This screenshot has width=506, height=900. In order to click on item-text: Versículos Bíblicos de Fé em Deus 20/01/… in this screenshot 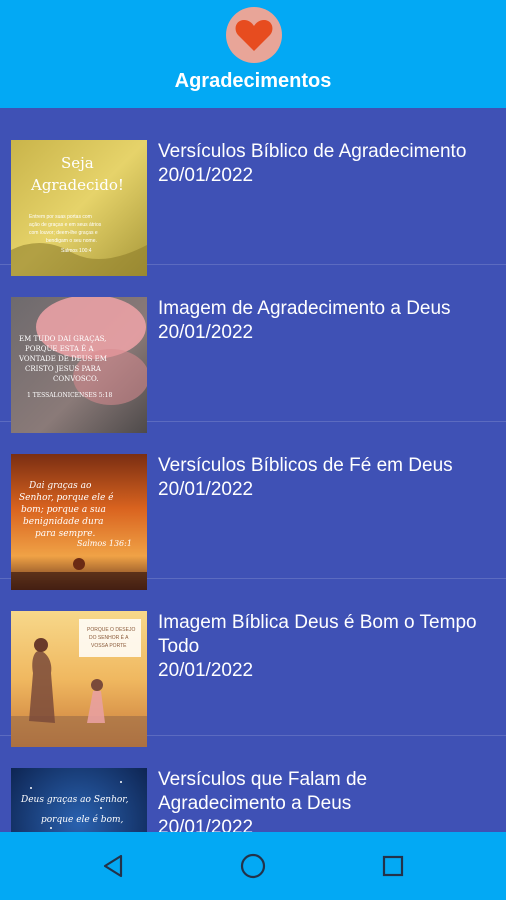, I will do `click(325, 478)`.